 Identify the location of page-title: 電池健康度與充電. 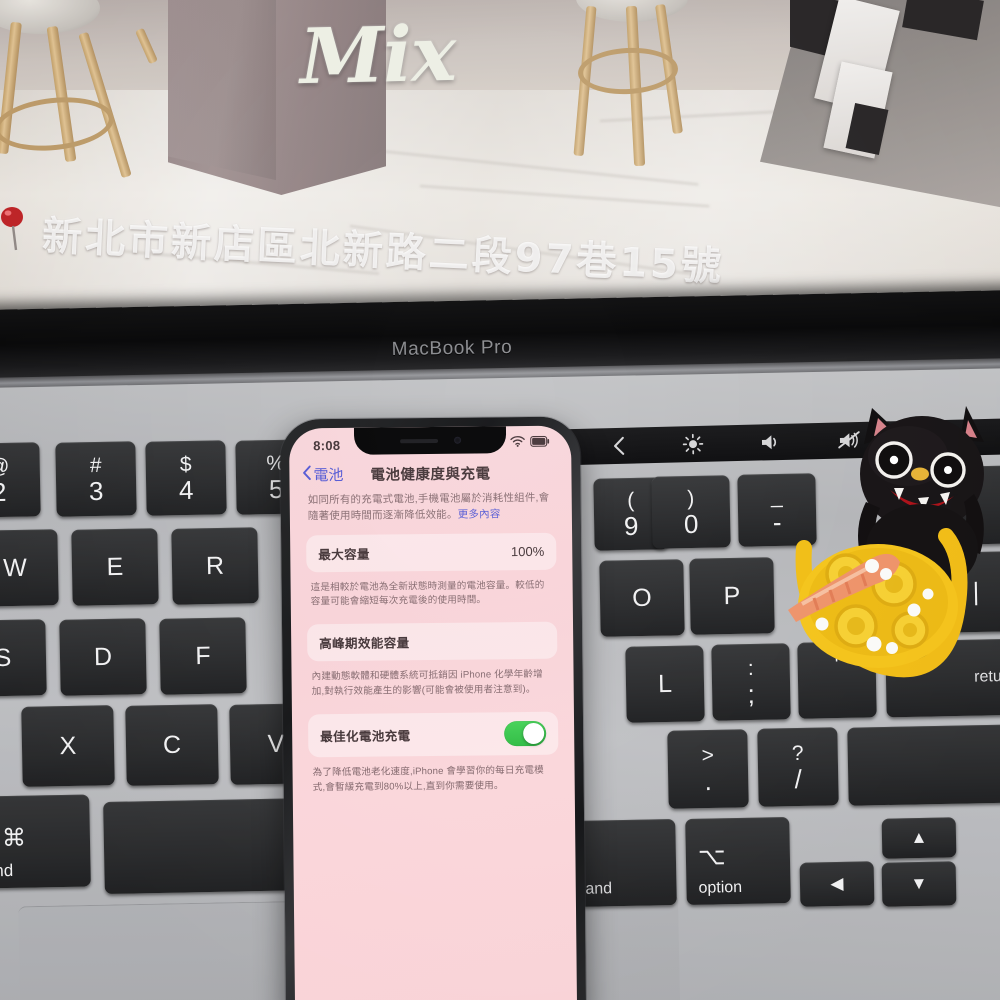
(430, 474).